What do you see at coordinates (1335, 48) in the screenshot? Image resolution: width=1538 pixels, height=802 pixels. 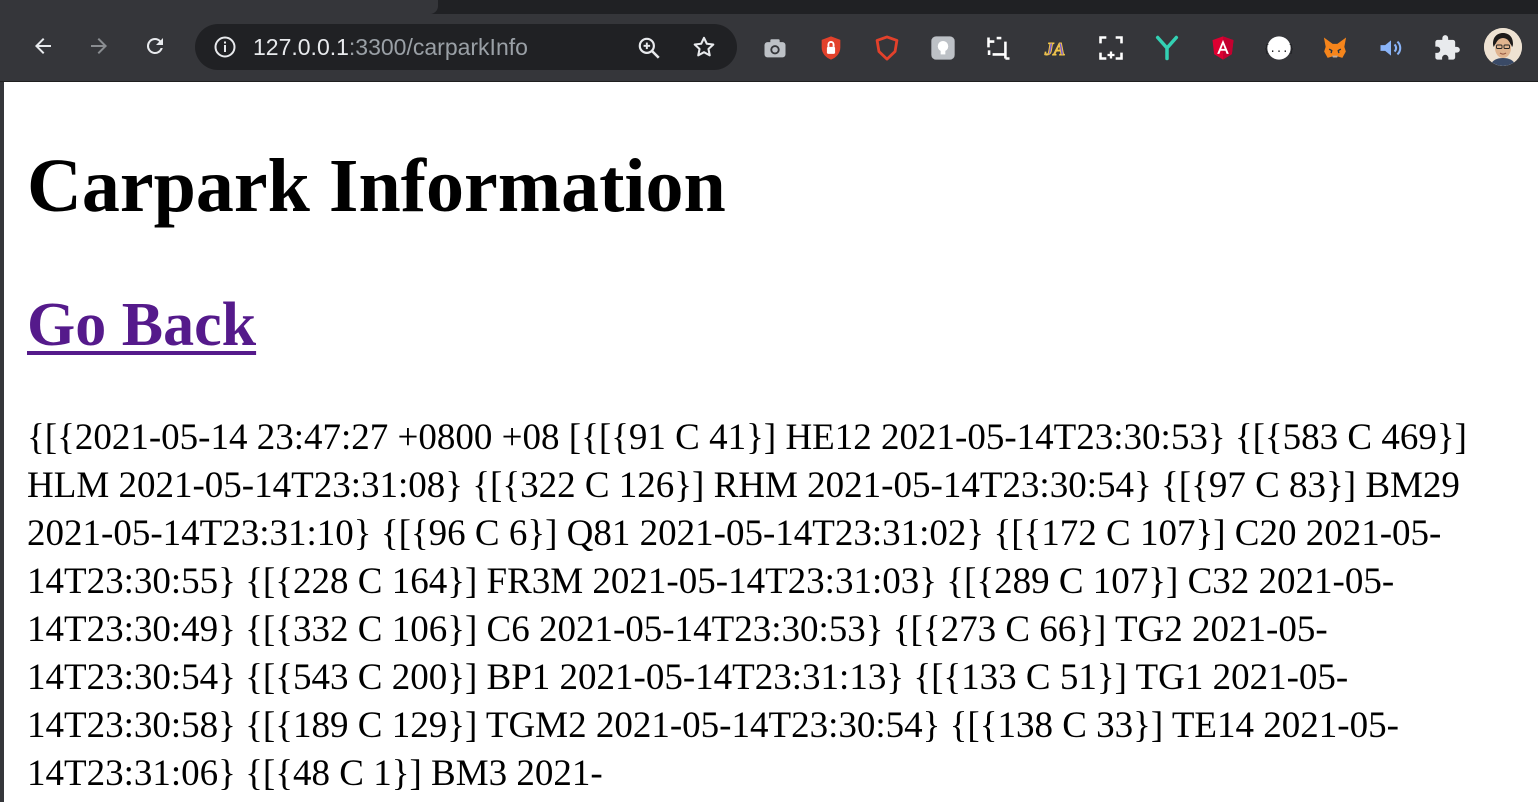 I see `metamask-fox-icon` at bounding box center [1335, 48].